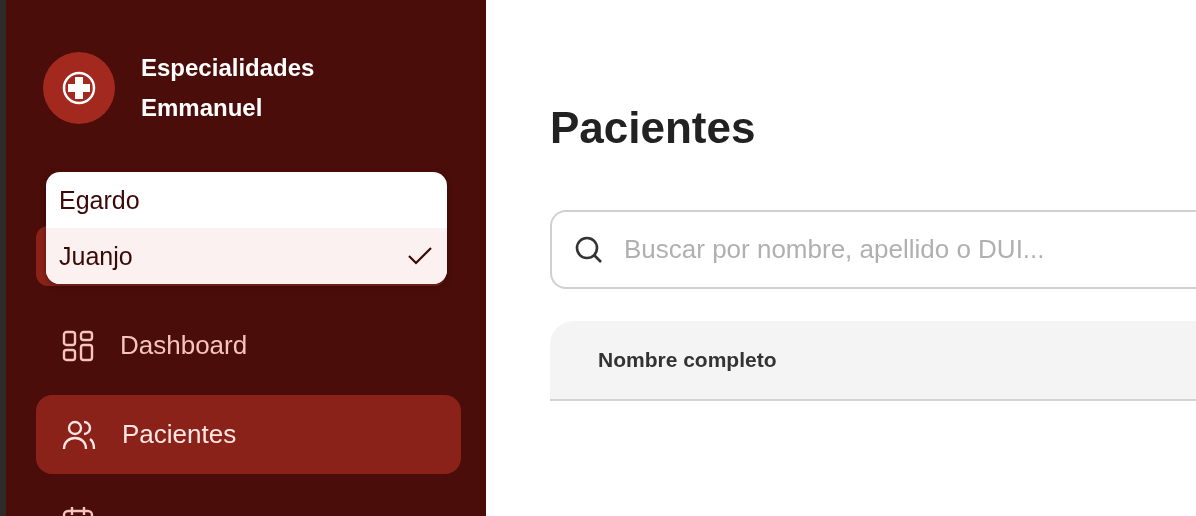 The image size is (1196, 516). What do you see at coordinates (420, 256) in the screenshot?
I see `checkmark-icon` at bounding box center [420, 256].